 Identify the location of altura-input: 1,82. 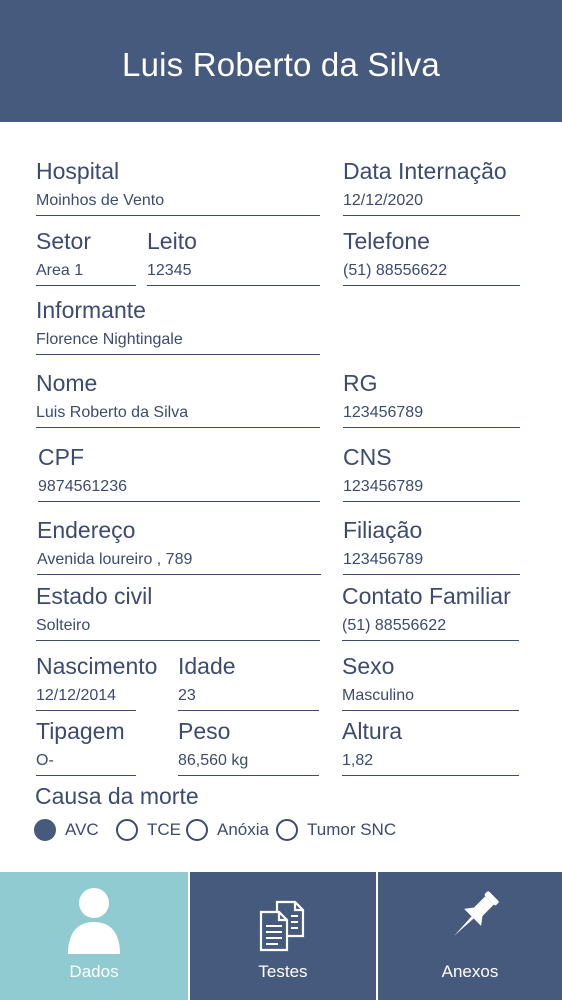
(430, 764).